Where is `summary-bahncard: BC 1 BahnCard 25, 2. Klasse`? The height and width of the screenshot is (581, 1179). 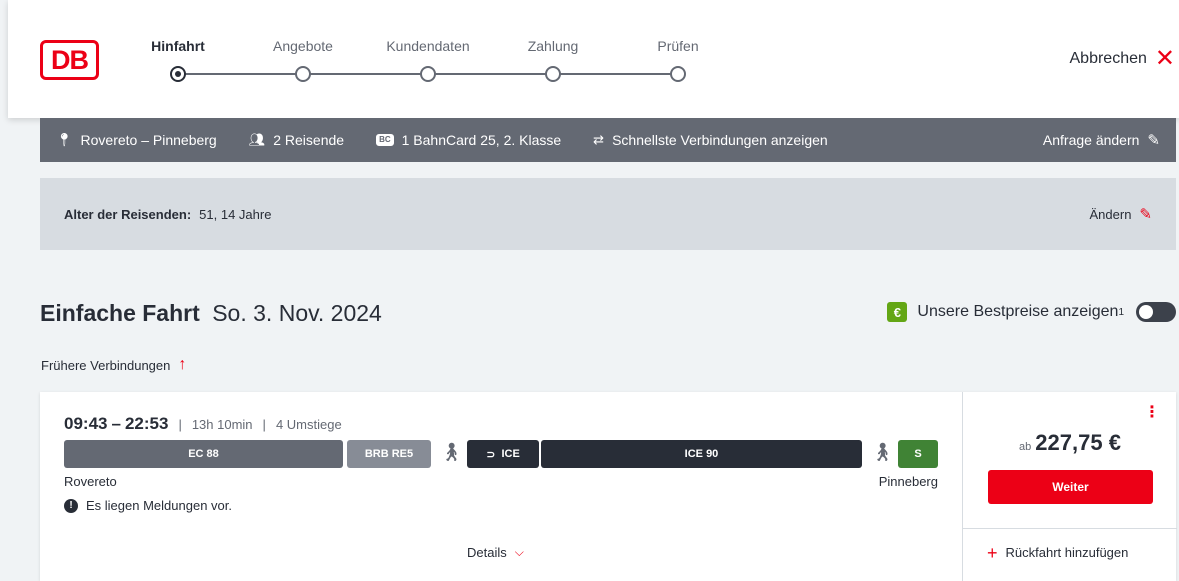
summary-bahncard: BC 1 BahnCard 25, 2. Klasse is located at coordinates (468, 140).